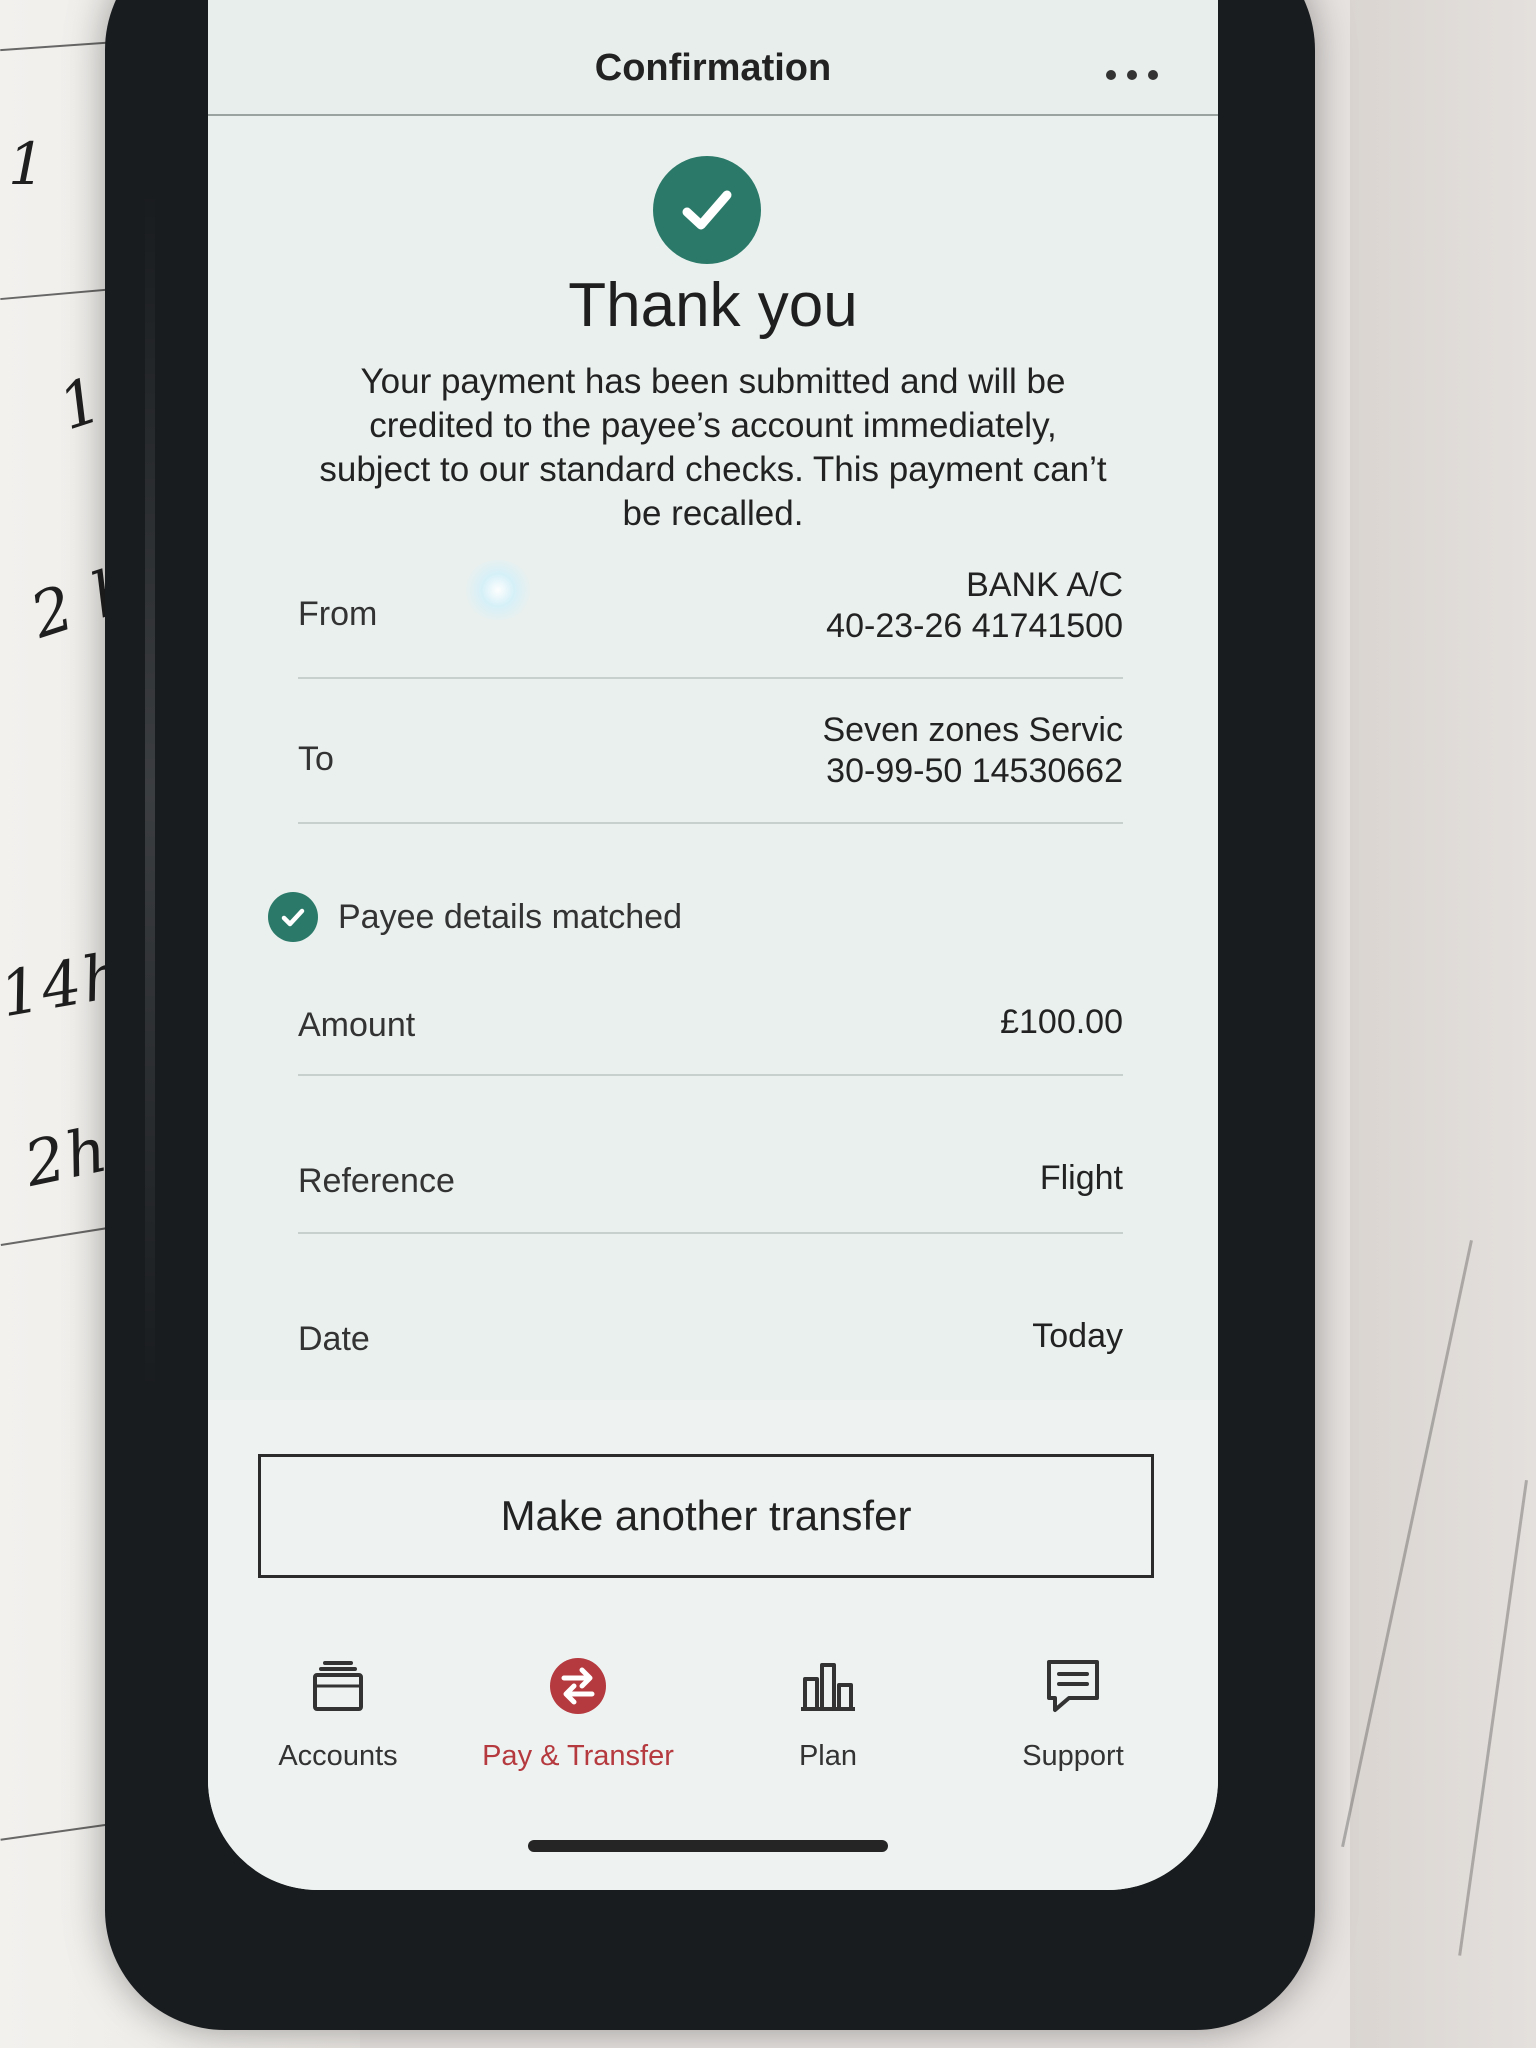  I want to click on more-horizontal-icon, so click(1133, 76).